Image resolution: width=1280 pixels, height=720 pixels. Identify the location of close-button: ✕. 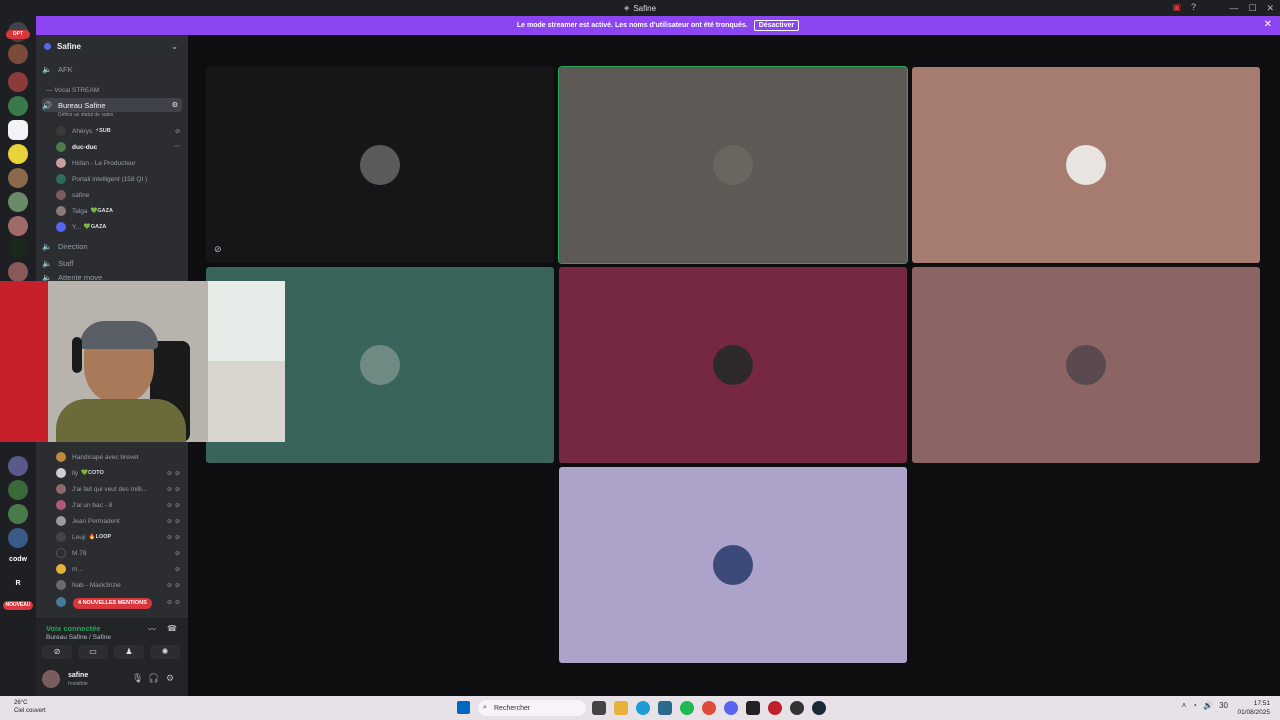
(1270, 8).